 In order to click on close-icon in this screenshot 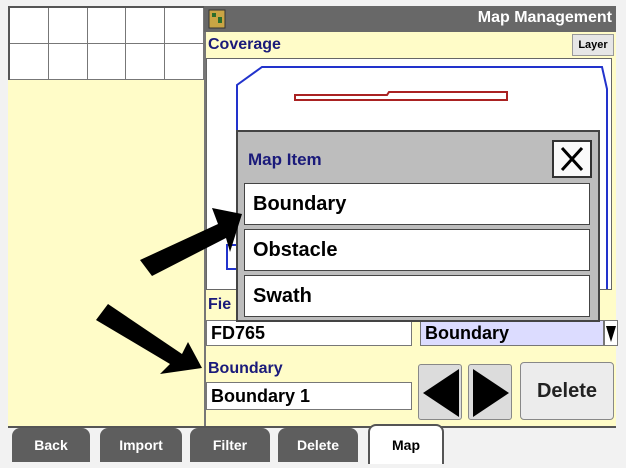, I will do `click(572, 159)`.